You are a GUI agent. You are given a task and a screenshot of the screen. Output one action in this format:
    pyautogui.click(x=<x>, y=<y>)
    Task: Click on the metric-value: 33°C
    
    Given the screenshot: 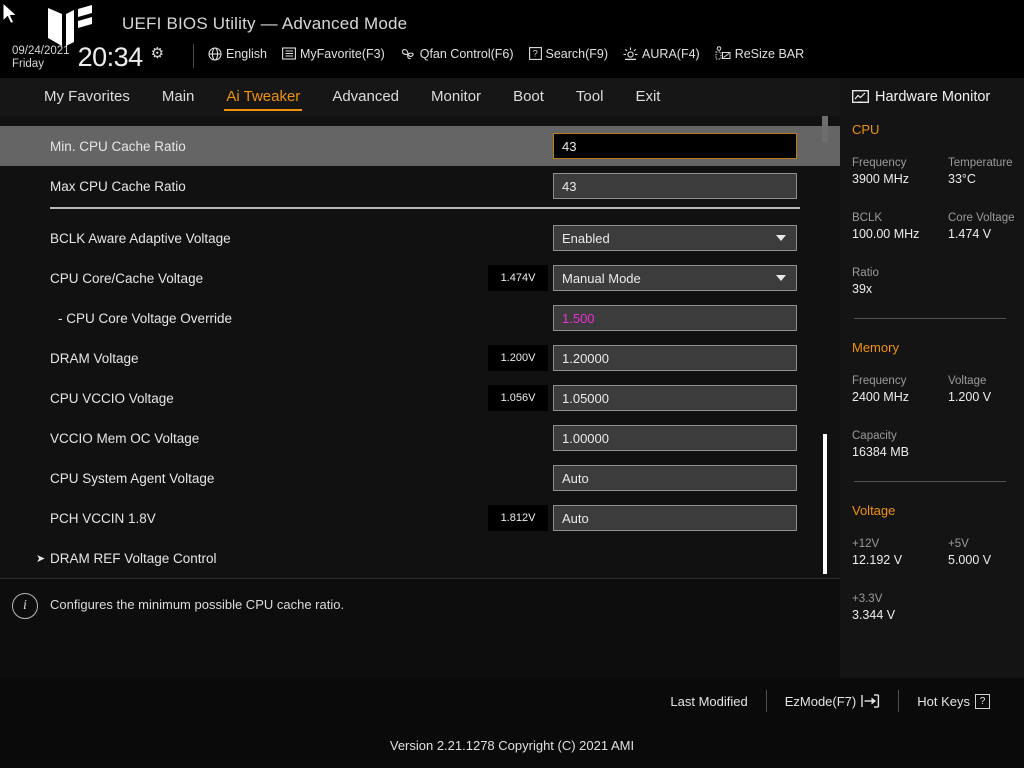 What is the action you would take?
    pyautogui.click(x=962, y=179)
    